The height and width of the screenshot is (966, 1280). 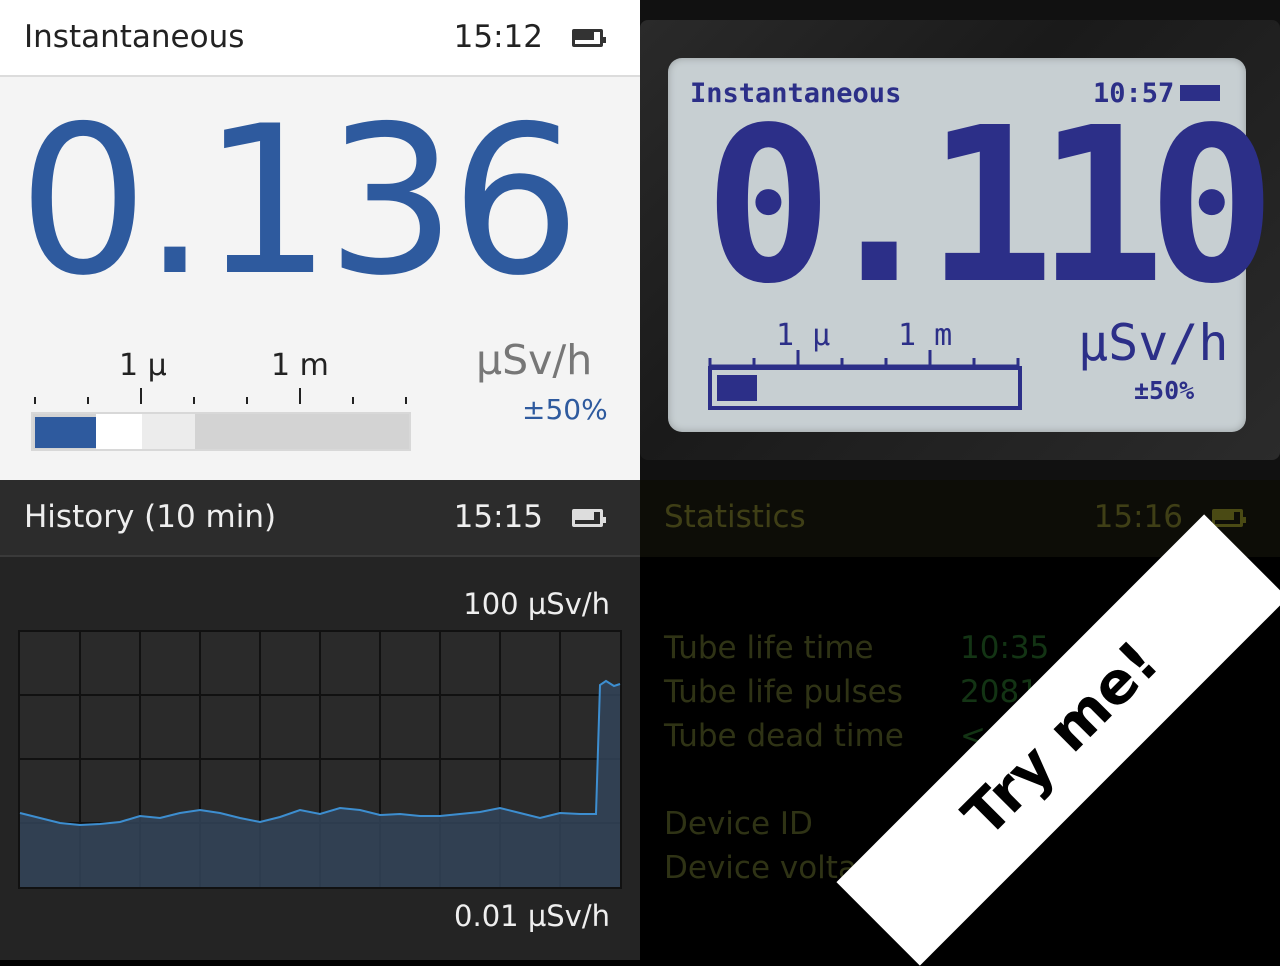 I want to click on accuracy-label: ±50%, so click(x=565, y=409).